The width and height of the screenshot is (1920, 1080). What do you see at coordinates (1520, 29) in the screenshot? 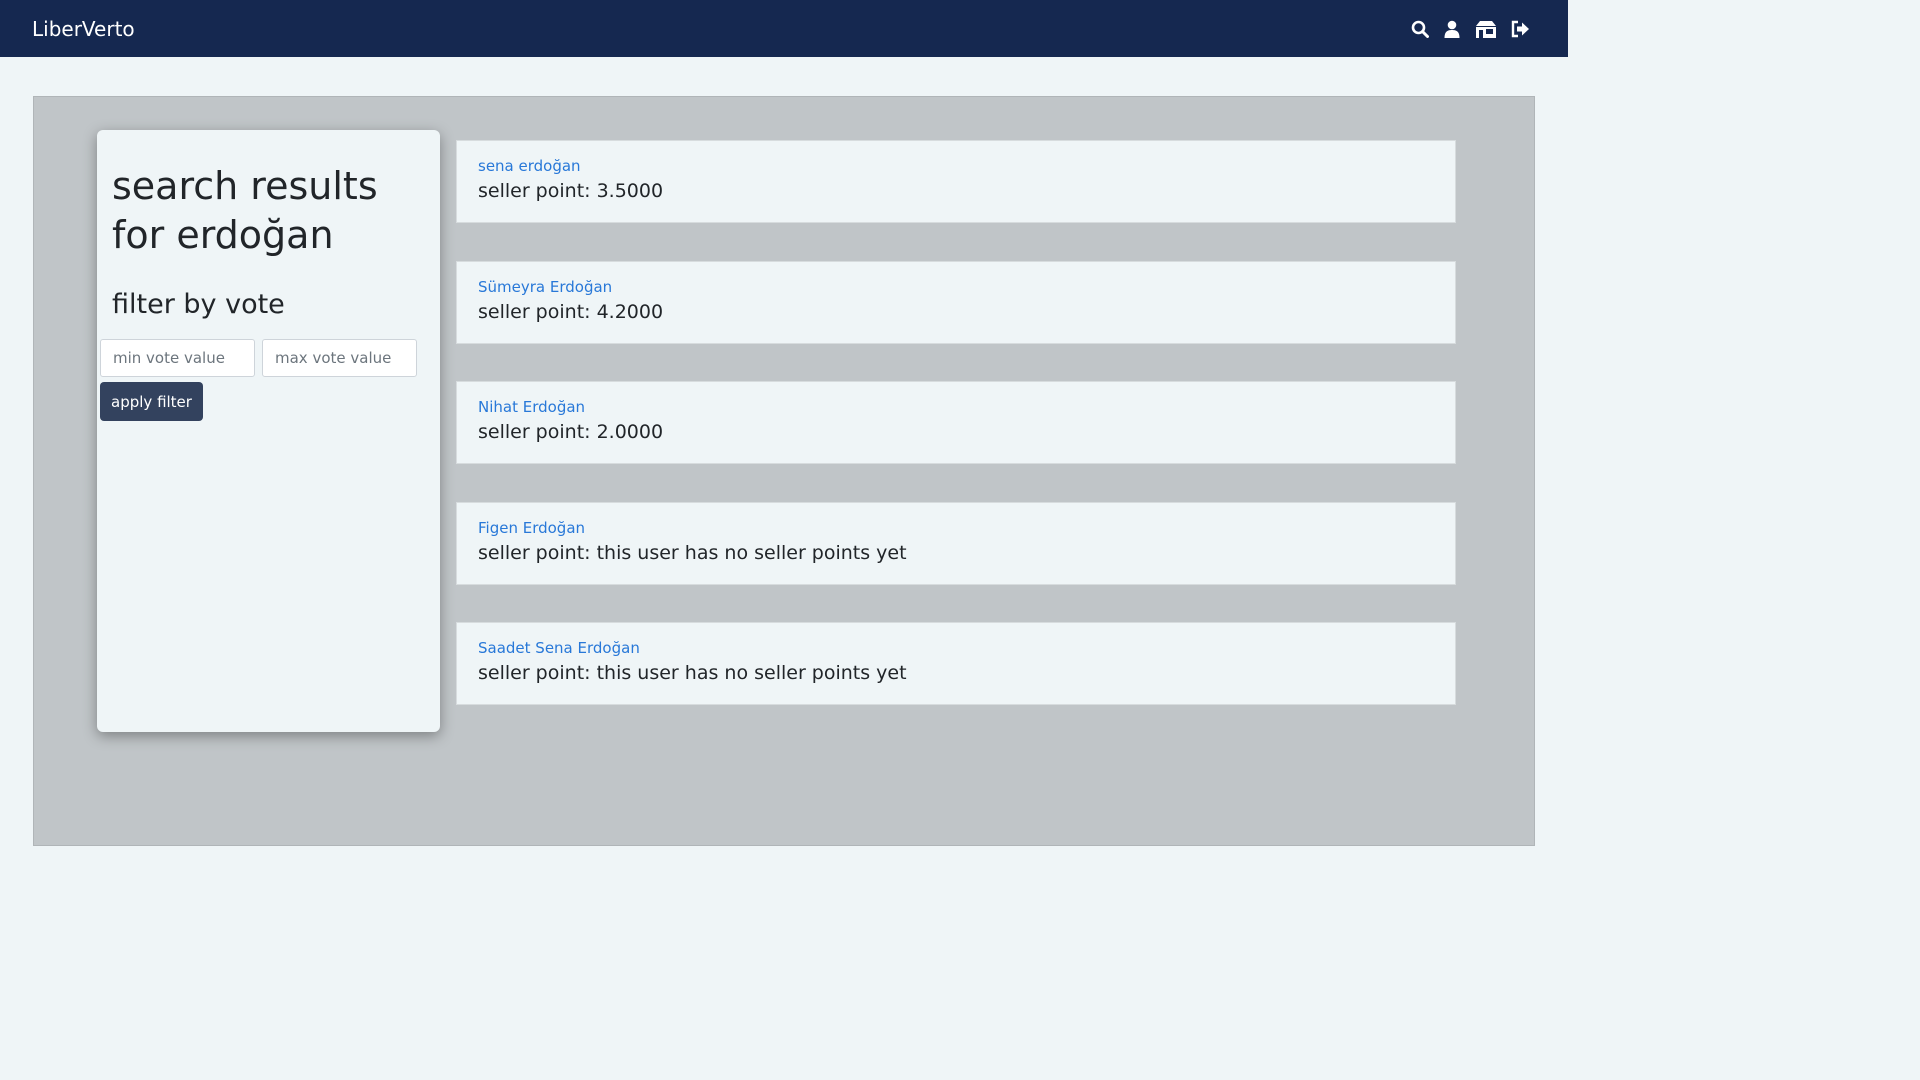
I see `logout-icon` at bounding box center [1520, 29].